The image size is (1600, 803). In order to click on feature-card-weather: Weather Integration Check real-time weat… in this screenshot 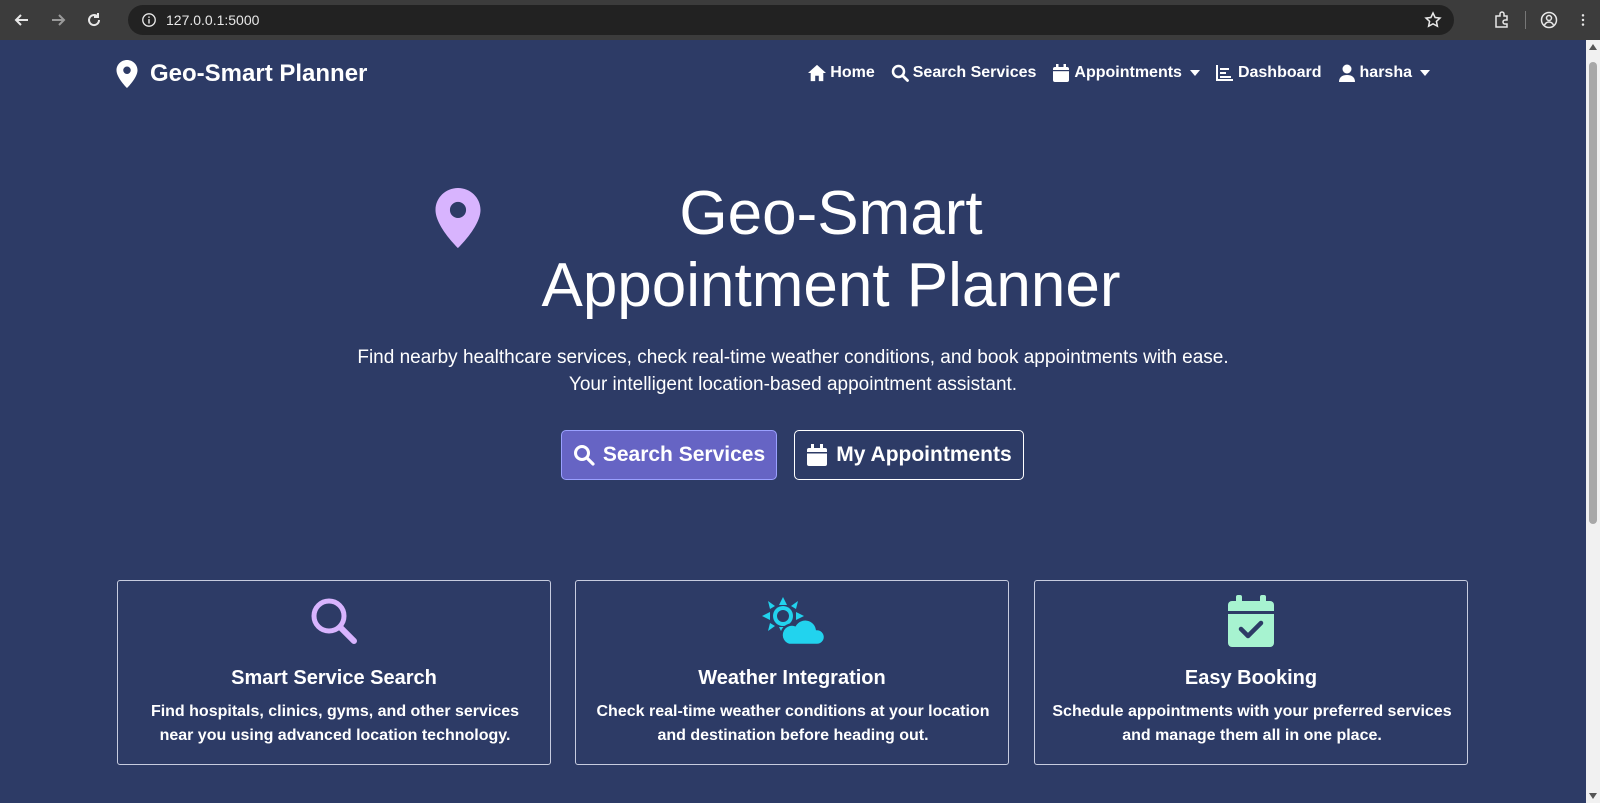, I will do `click(792, 672)`.